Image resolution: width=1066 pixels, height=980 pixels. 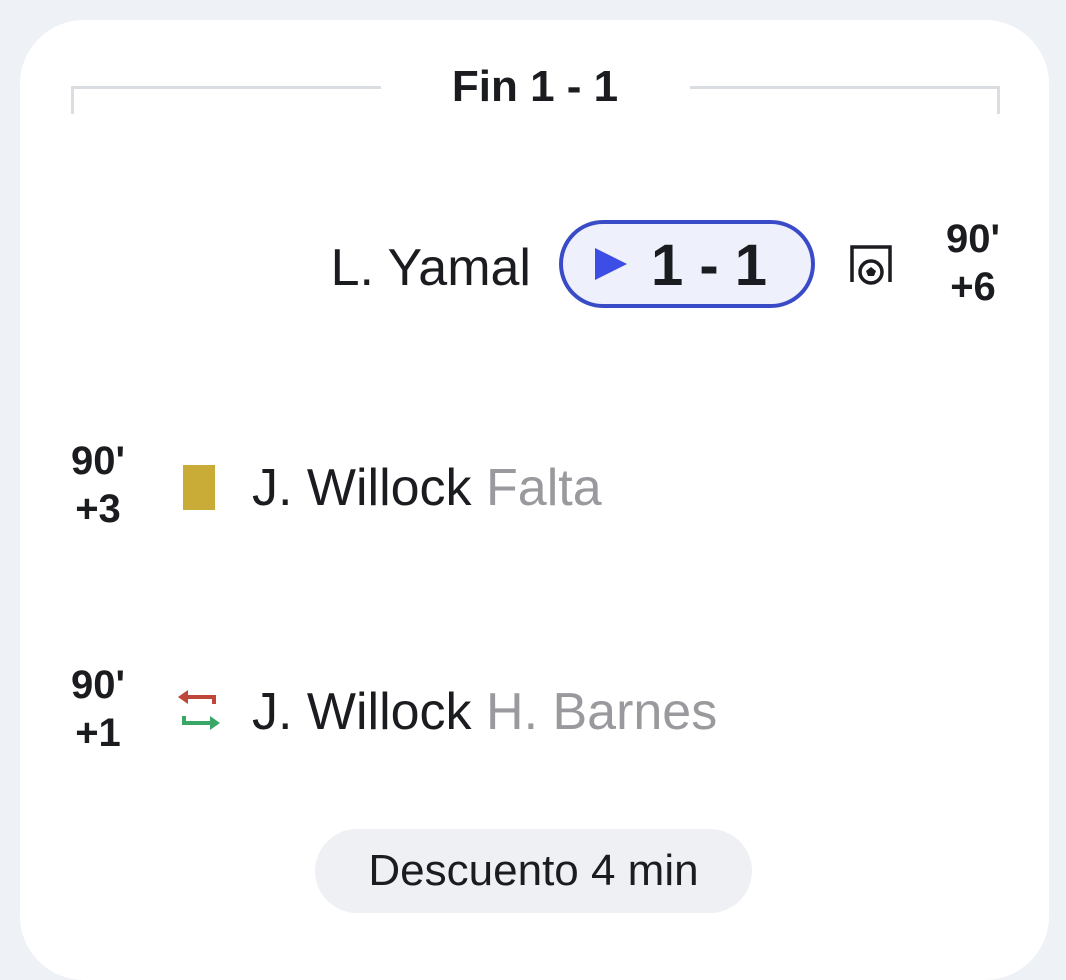 What do you see at coordinates (199, 487) in the screenshot?
I see `yellow-card-icon` at bounding box center [199, 487].